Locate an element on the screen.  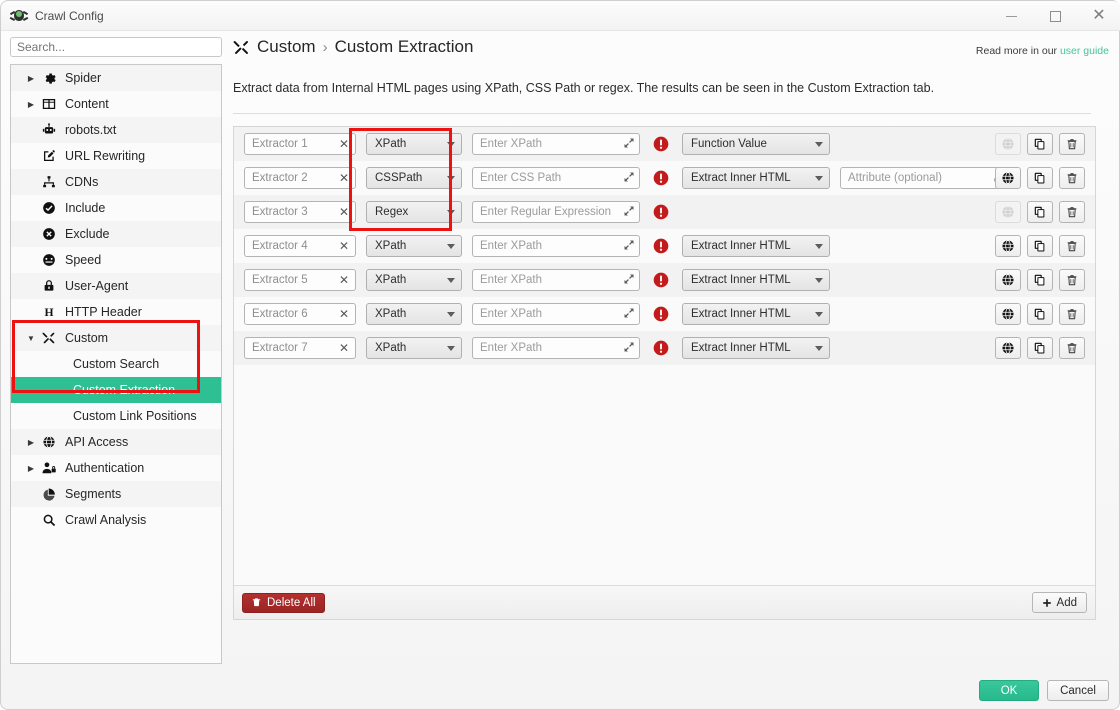
sidebar-item-custom: Custom is located at coordinates (116, 338).